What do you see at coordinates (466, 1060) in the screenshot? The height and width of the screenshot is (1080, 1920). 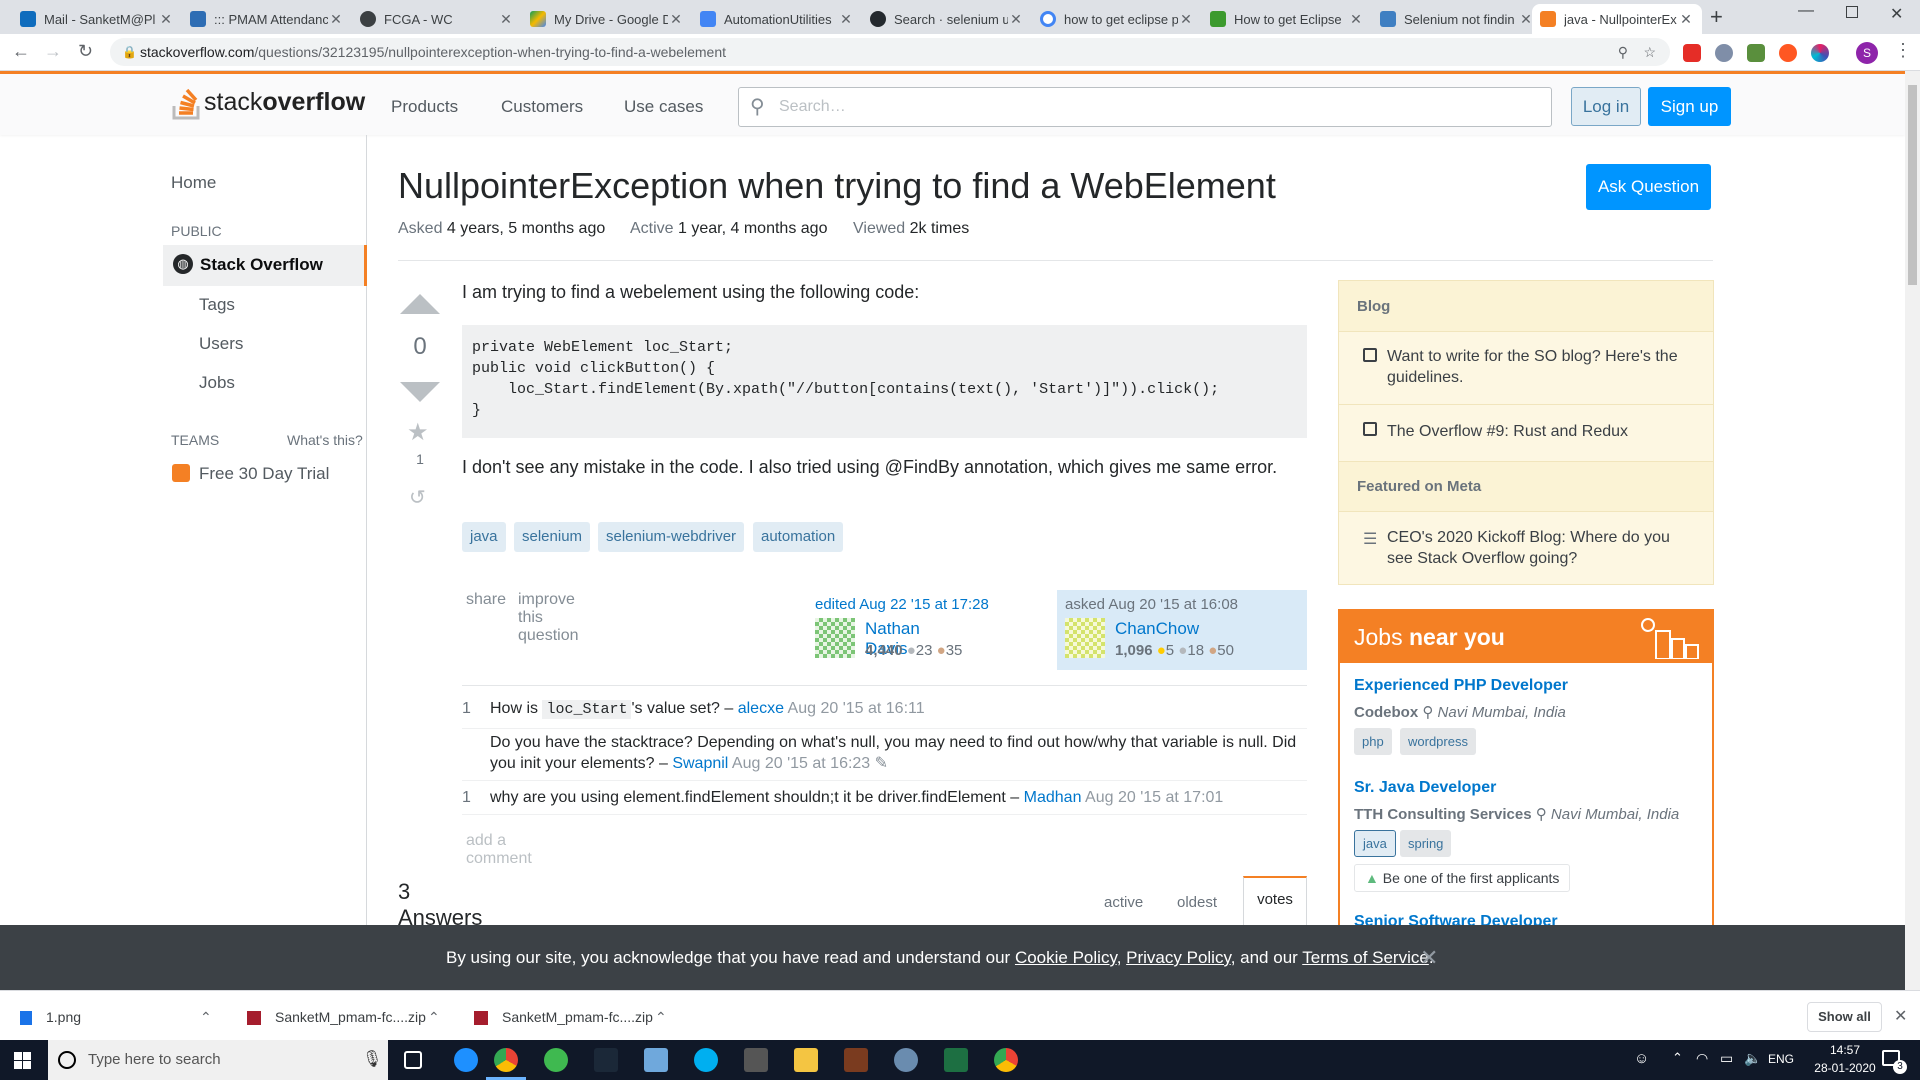 I see `edge-icon` at bounding box center [466, 1060].